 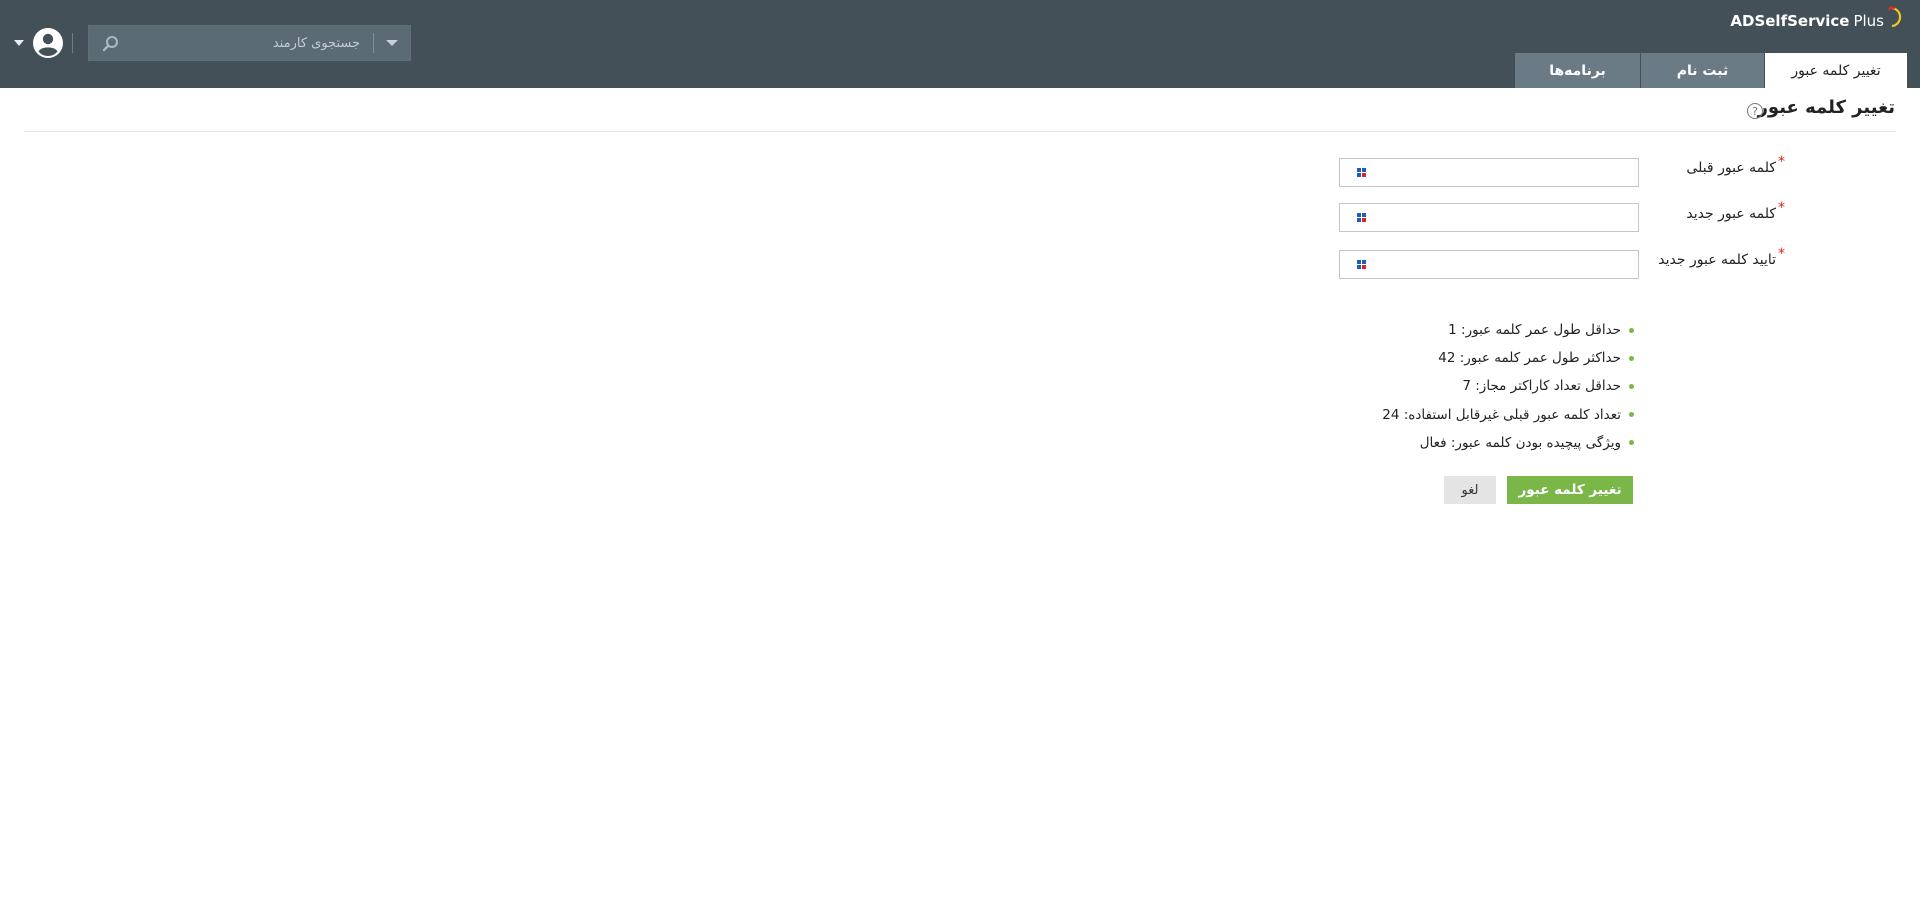 I want to click on brand-name: ADSelfService, so click(x=1790, y=21).